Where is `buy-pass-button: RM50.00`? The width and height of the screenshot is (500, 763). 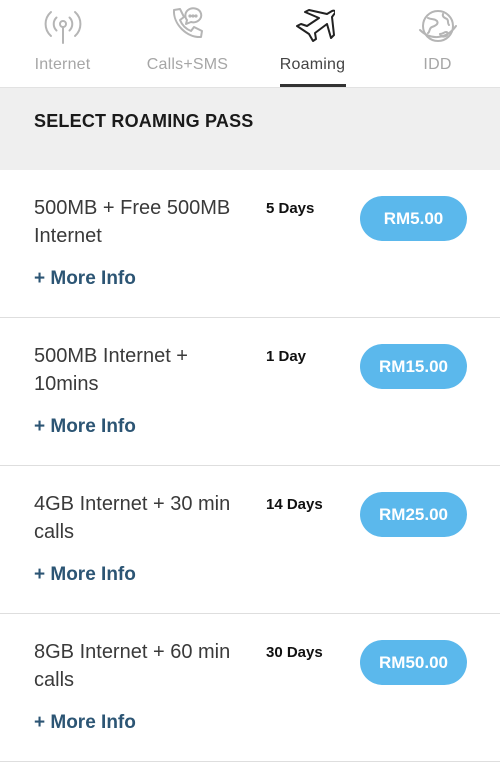
buy-pass-button: RM50.00 is located at coordinates (413, 662).